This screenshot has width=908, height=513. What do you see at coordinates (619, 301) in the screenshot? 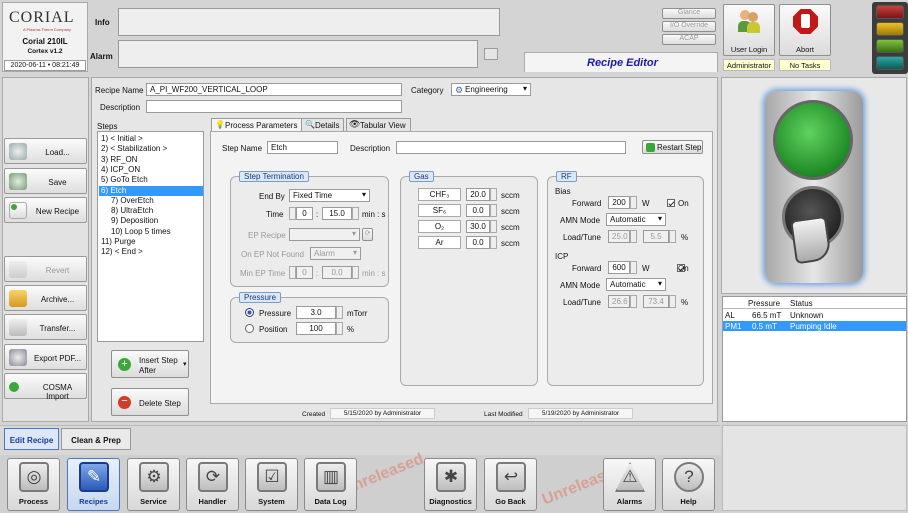
I see `rf-icp-load-input: 26.6` at bounding box center [619, 301].